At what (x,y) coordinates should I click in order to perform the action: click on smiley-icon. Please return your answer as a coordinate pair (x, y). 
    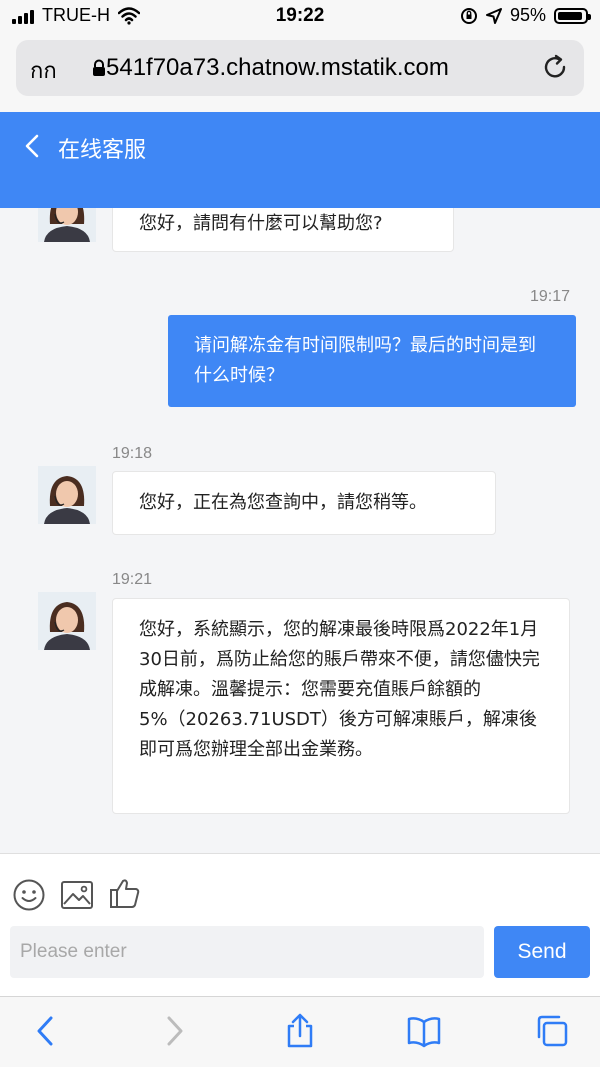
    Looking at the image, I should click on (29, 895).